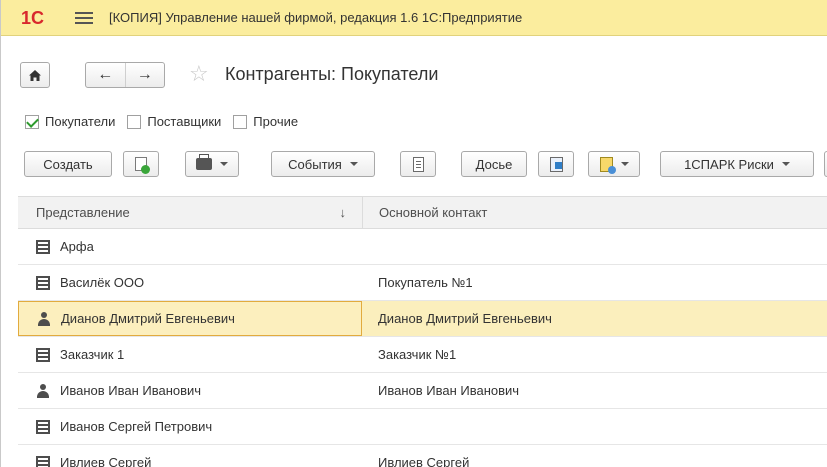  I want to click on create-label: Создать, so click(68, 164).